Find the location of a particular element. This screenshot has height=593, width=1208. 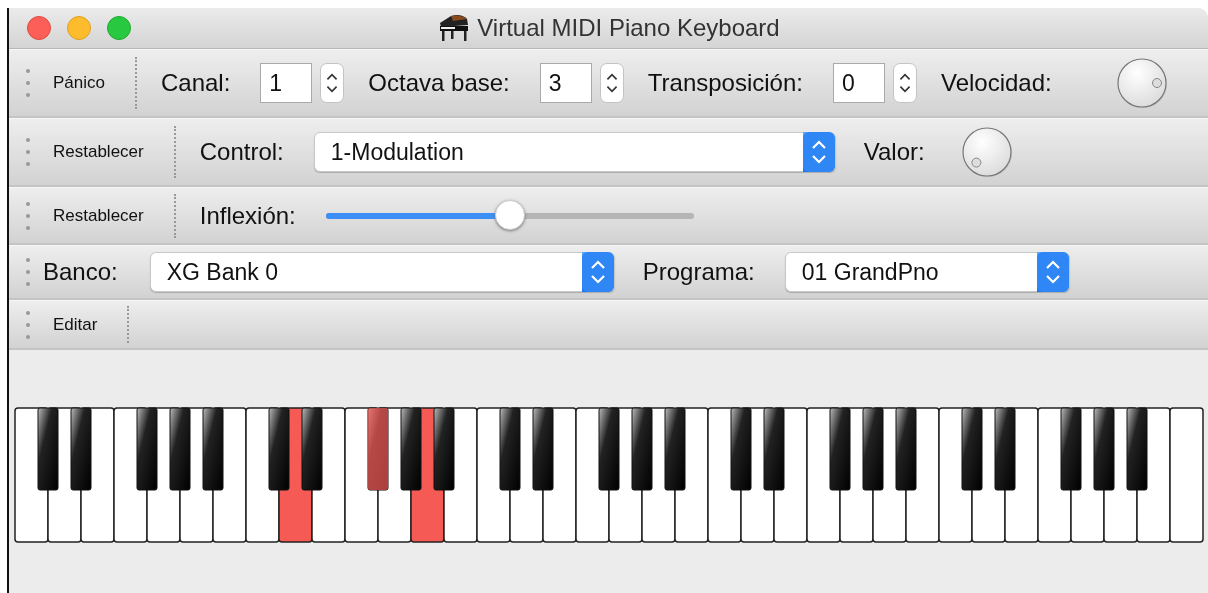

field-label: Programa: is located at coordinates (698, 272).